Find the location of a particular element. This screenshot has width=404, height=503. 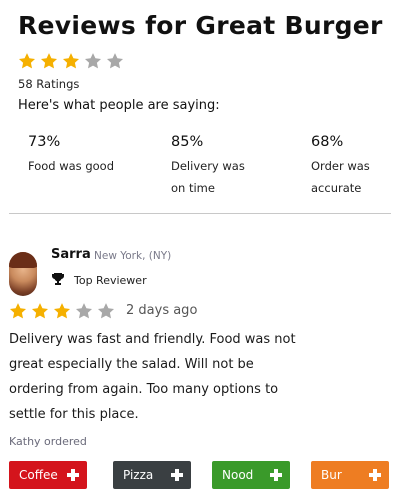

tag-nood-button: Nood is located at coordinates (251, 475).